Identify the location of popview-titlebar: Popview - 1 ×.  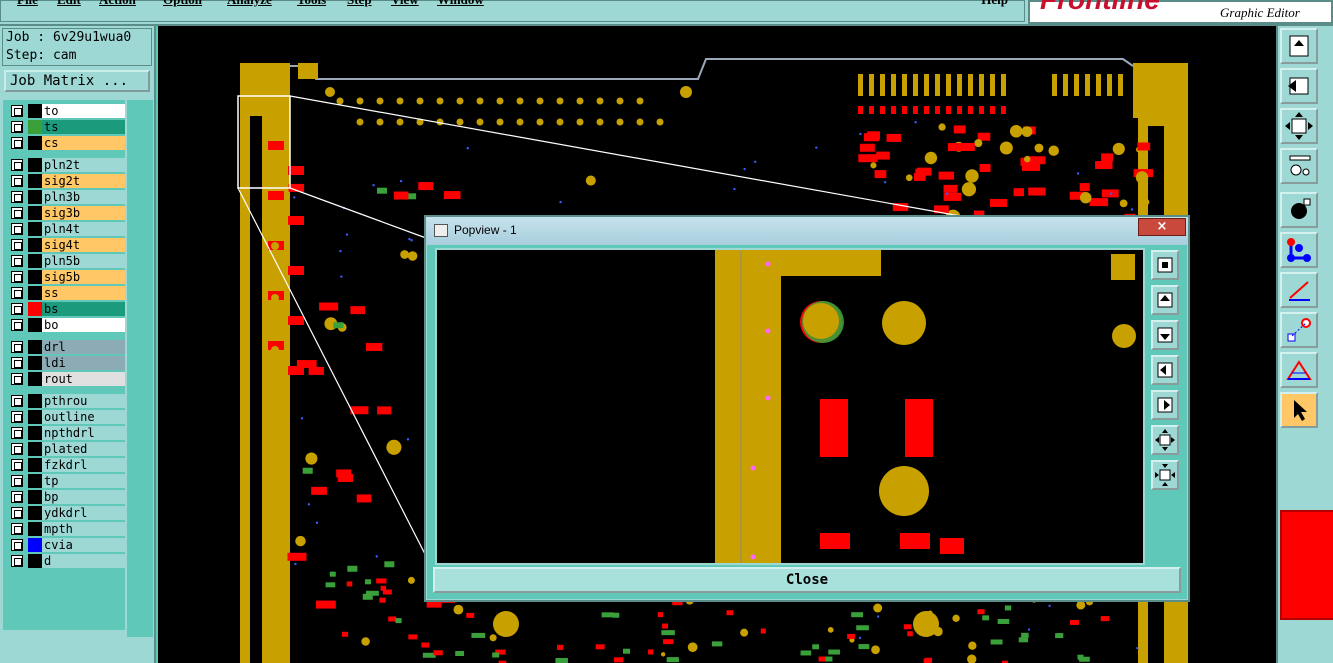
(807, 231).